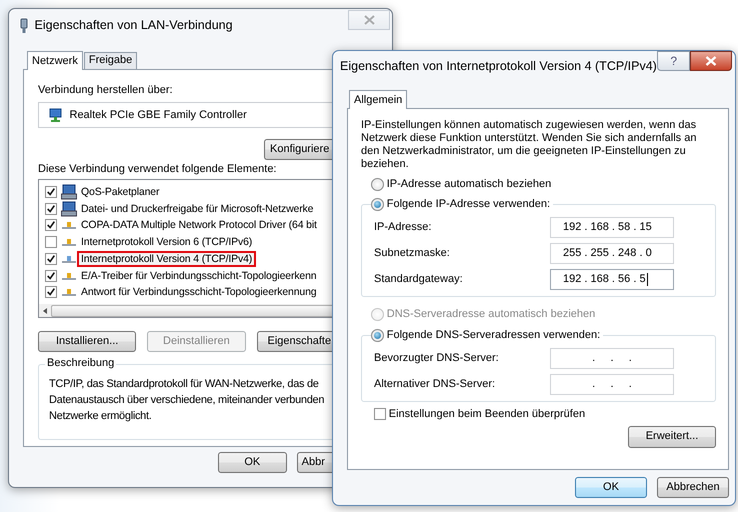 Image resolution: width=738 pixels, height=512 pixels. I want to click on section-label: Diese Verbindung verwendet folgende Elemente:, so click(157, 169).